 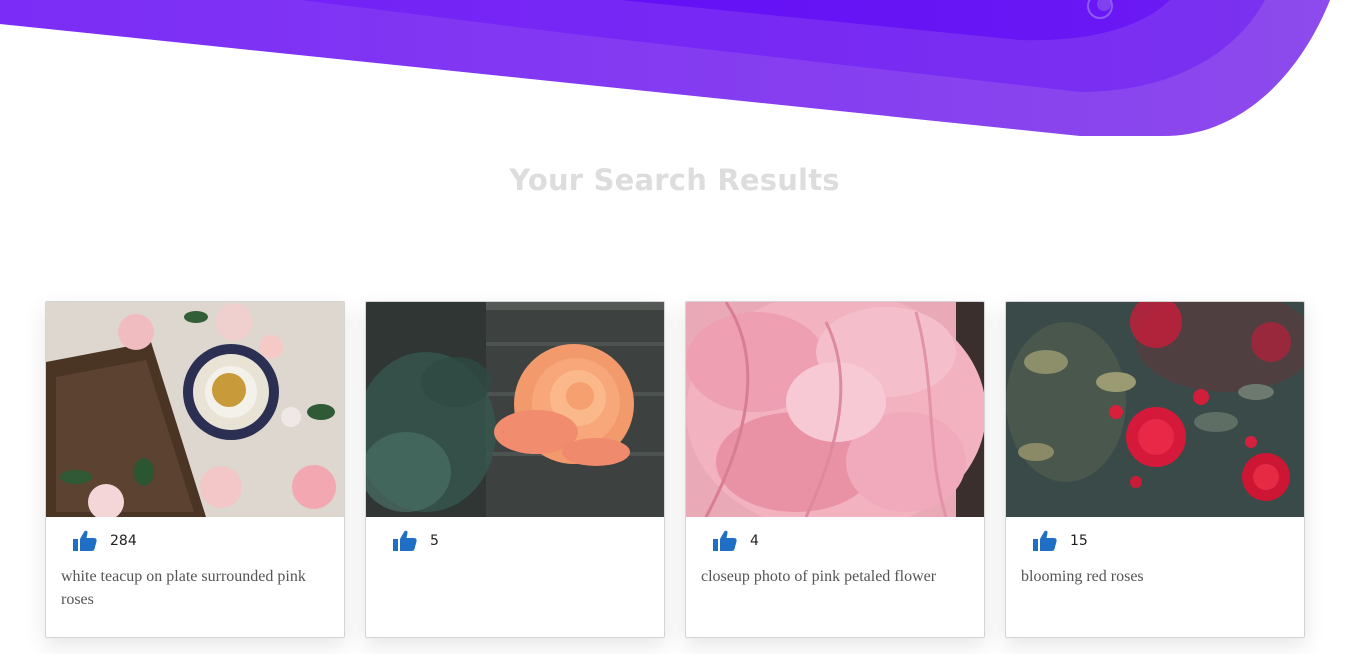 I want to click on result-card: 15 blooming red roses, so click(x=1155, y=469).